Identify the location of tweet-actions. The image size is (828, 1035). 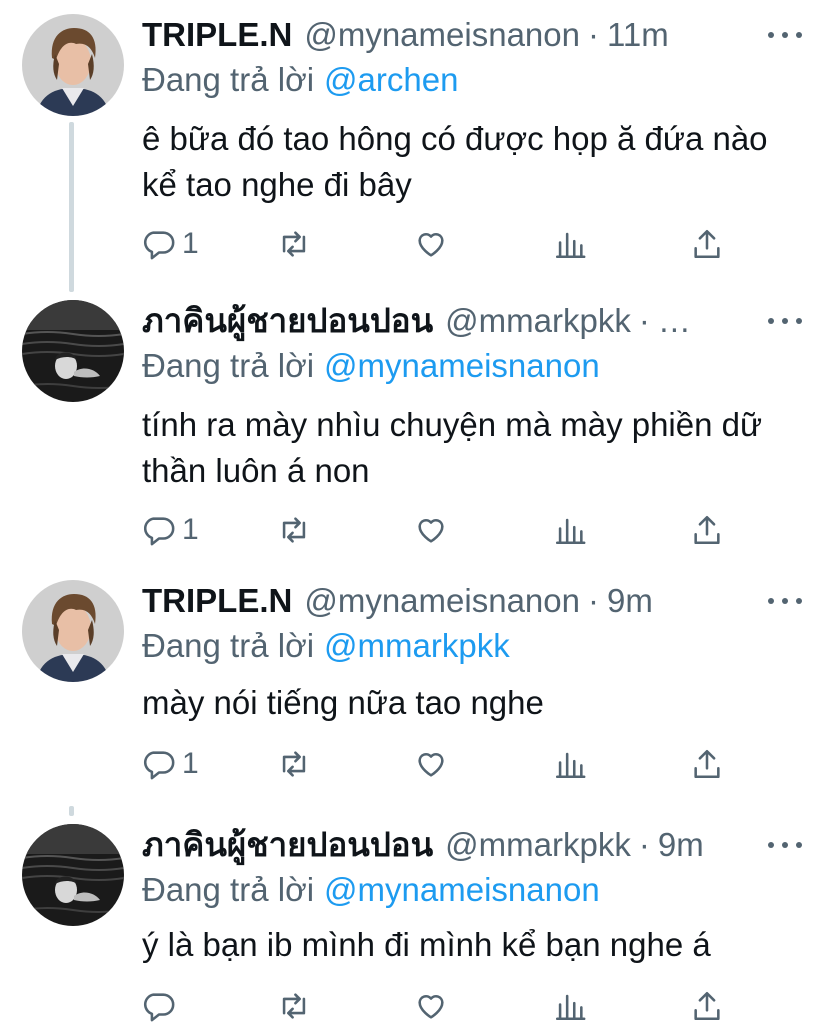
(442, 1006).